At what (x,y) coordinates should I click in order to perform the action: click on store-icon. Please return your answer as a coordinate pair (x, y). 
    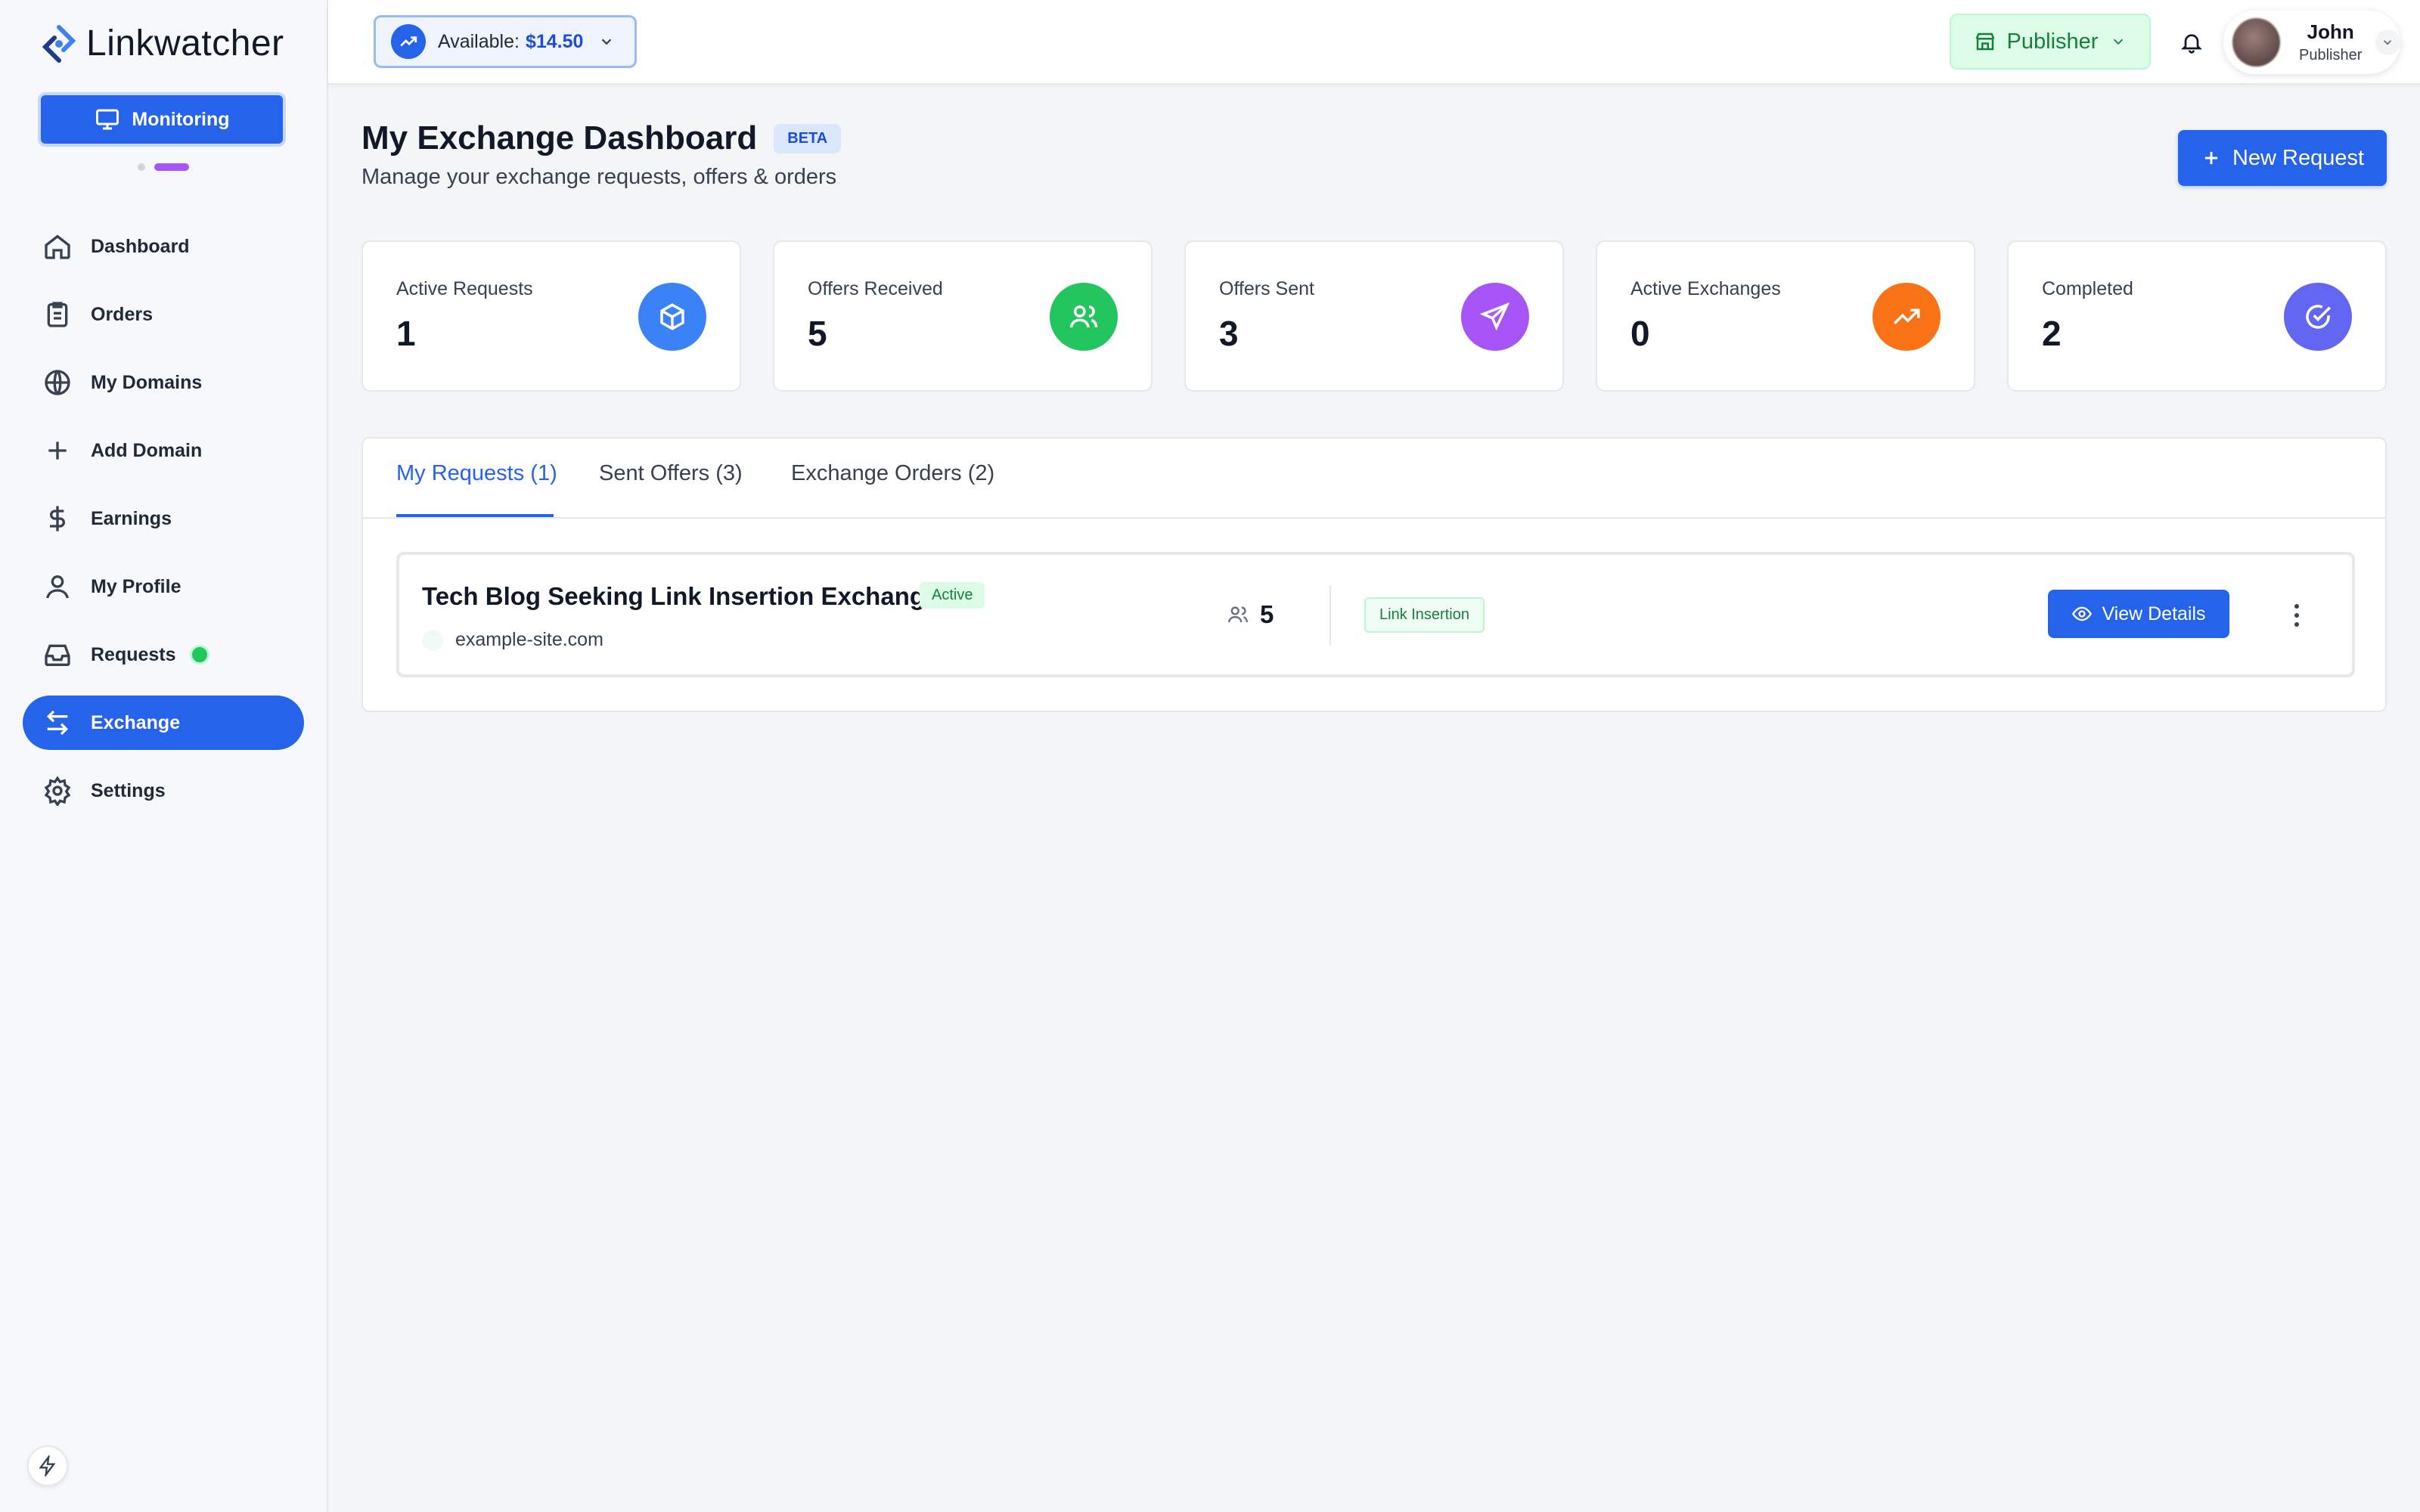
    Looking at the image, I should click on (1985, 42).